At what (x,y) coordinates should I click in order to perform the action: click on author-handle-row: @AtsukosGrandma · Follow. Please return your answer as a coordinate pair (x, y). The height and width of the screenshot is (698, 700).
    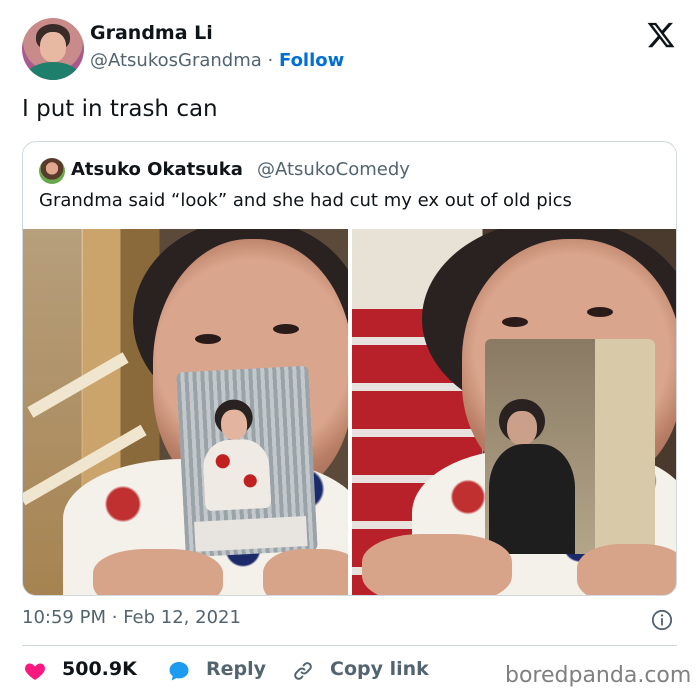
    Looking at the image, I should click on (217, 60).